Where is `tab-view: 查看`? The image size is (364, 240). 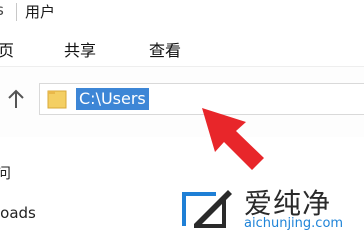 tab-view: 查看 is located at coordinates (165, 49).